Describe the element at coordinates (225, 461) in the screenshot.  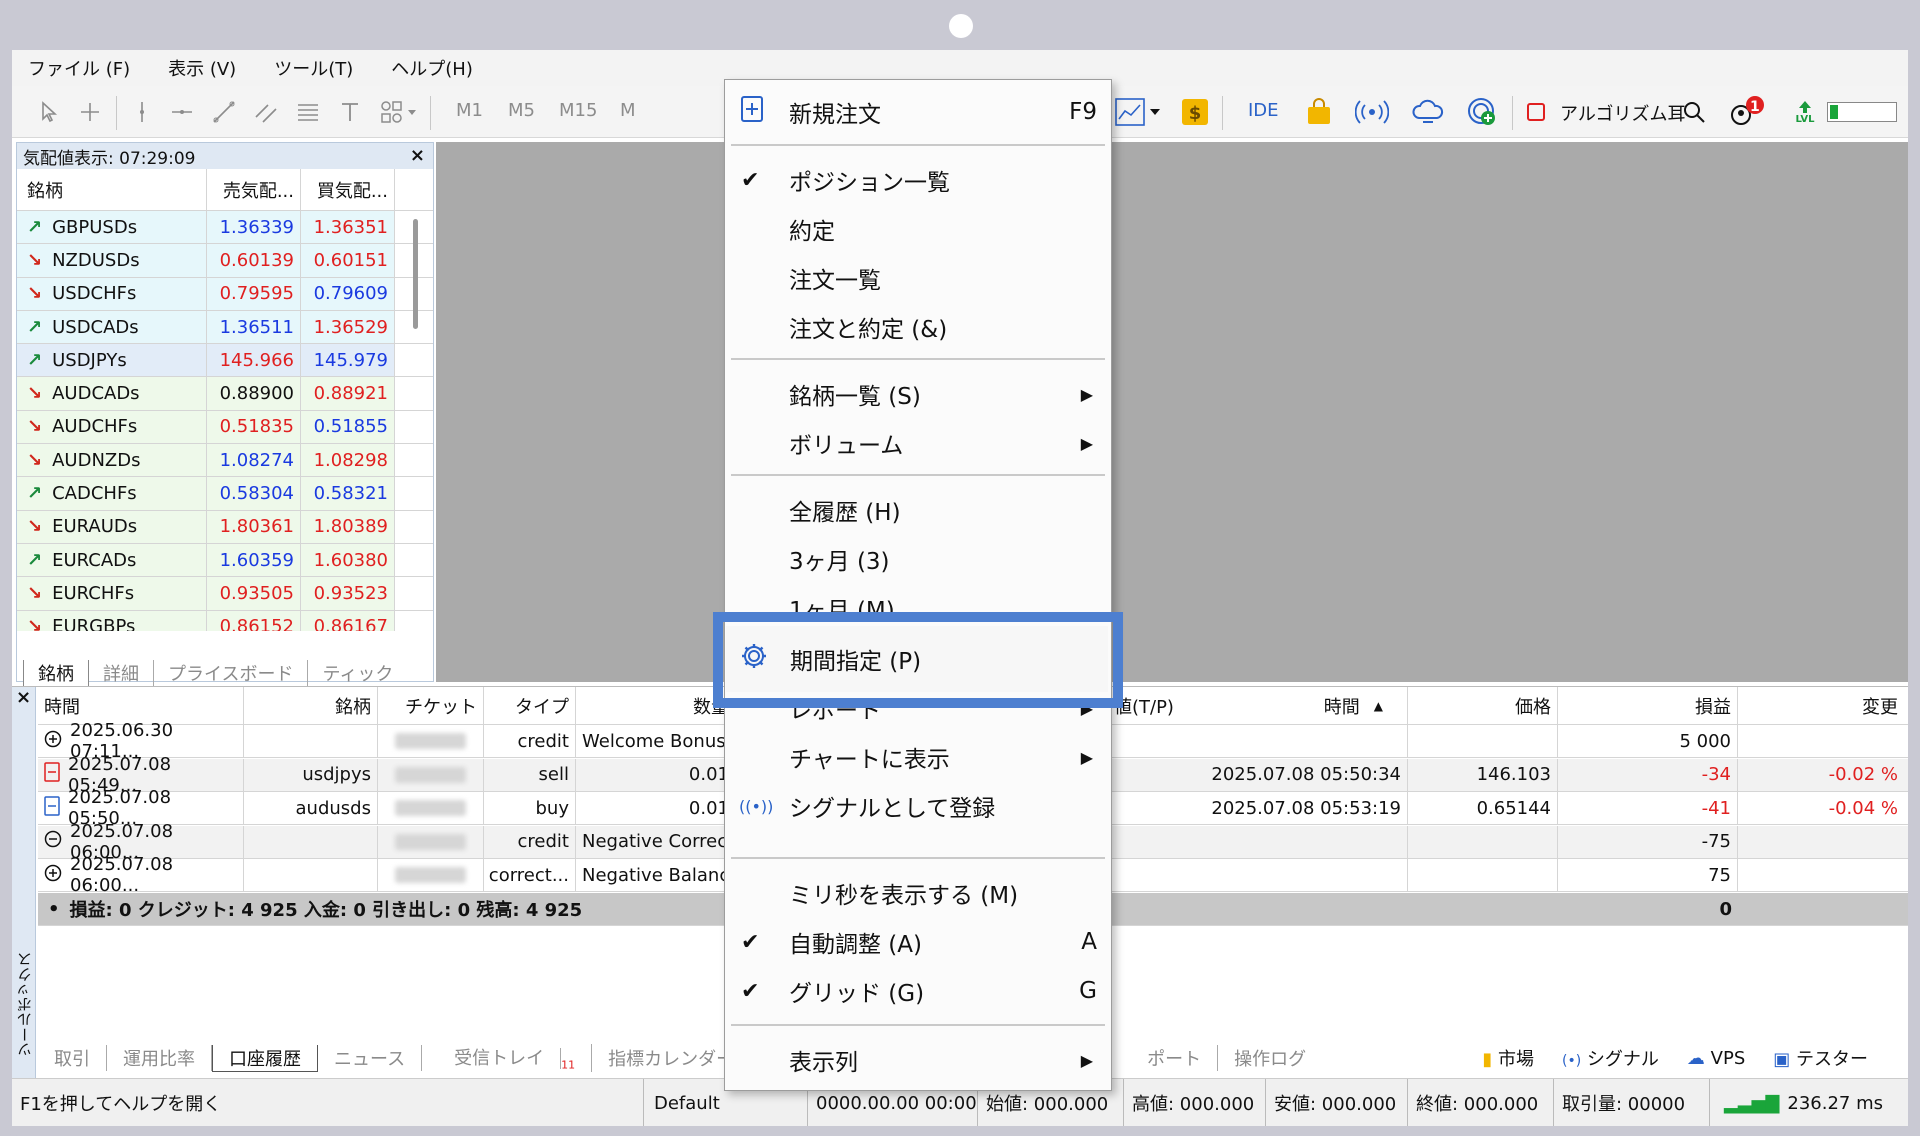
I see `list-item: ↘ AUDNZDs 1.08274 1.08298` at that location.